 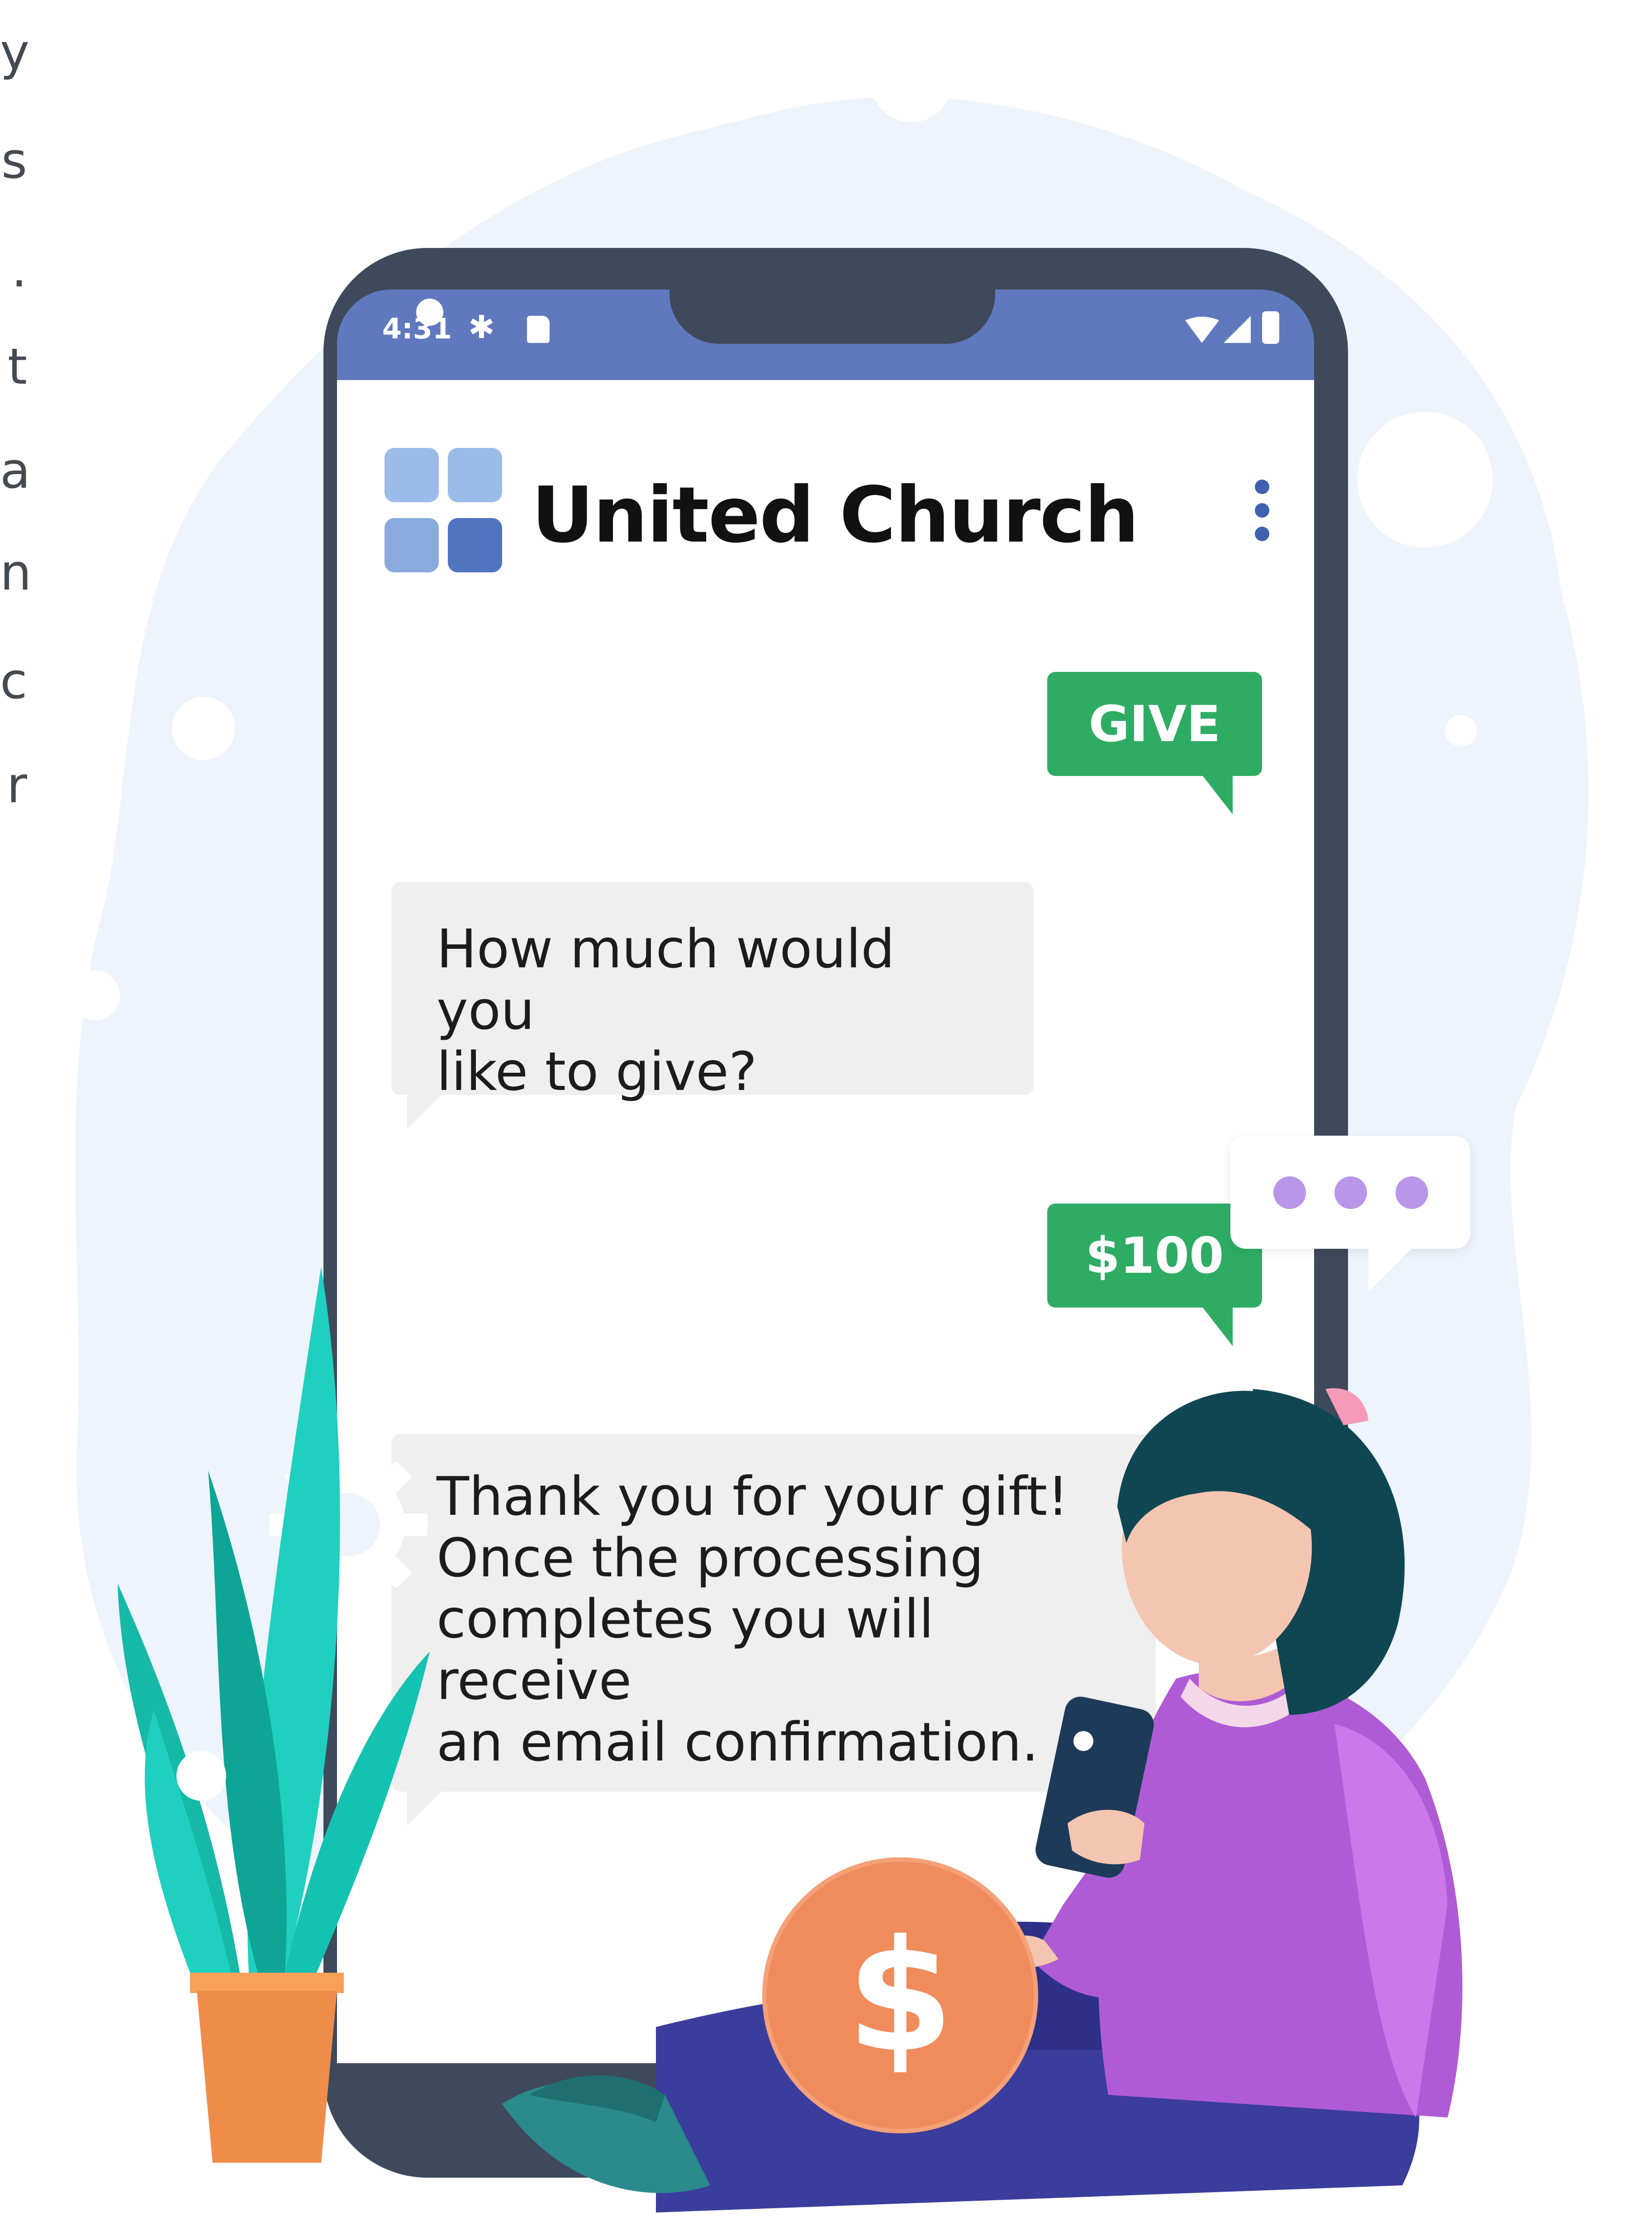 I want to click on side-text-fragment: a, so click(x=15, y=471).